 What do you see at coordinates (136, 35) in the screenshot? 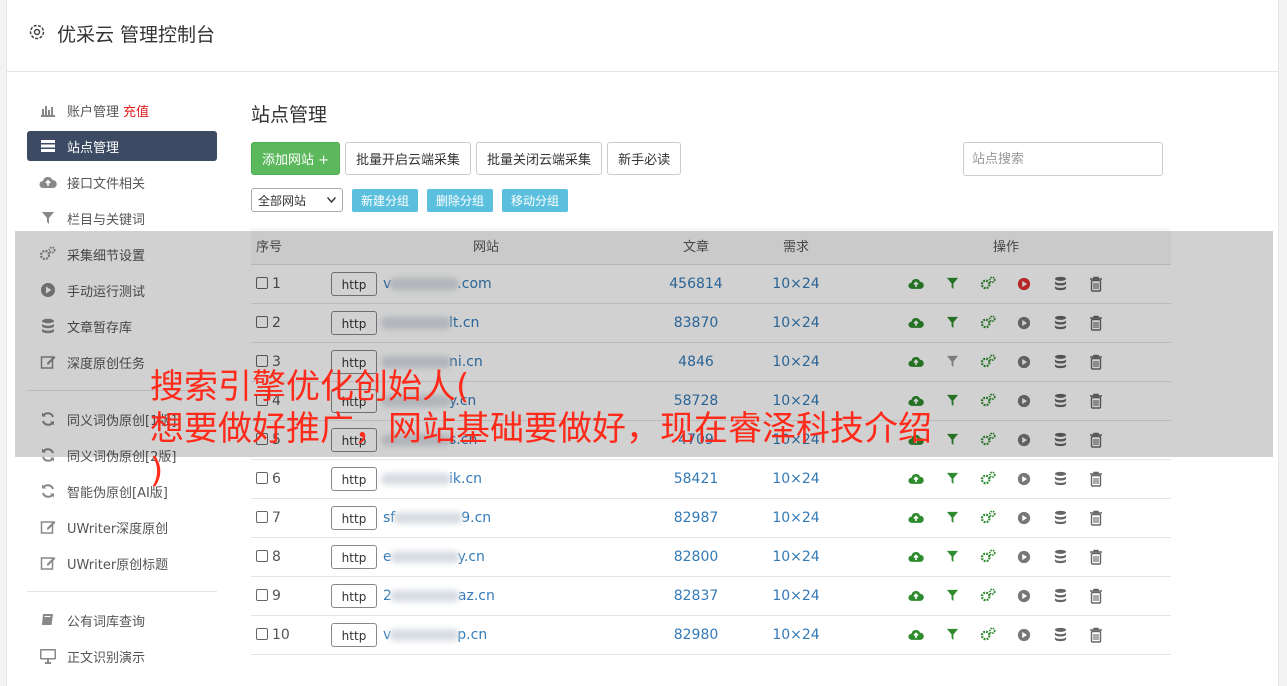
I see `app-title: 优采云 管理控制台` at bounding box center [136, 35].